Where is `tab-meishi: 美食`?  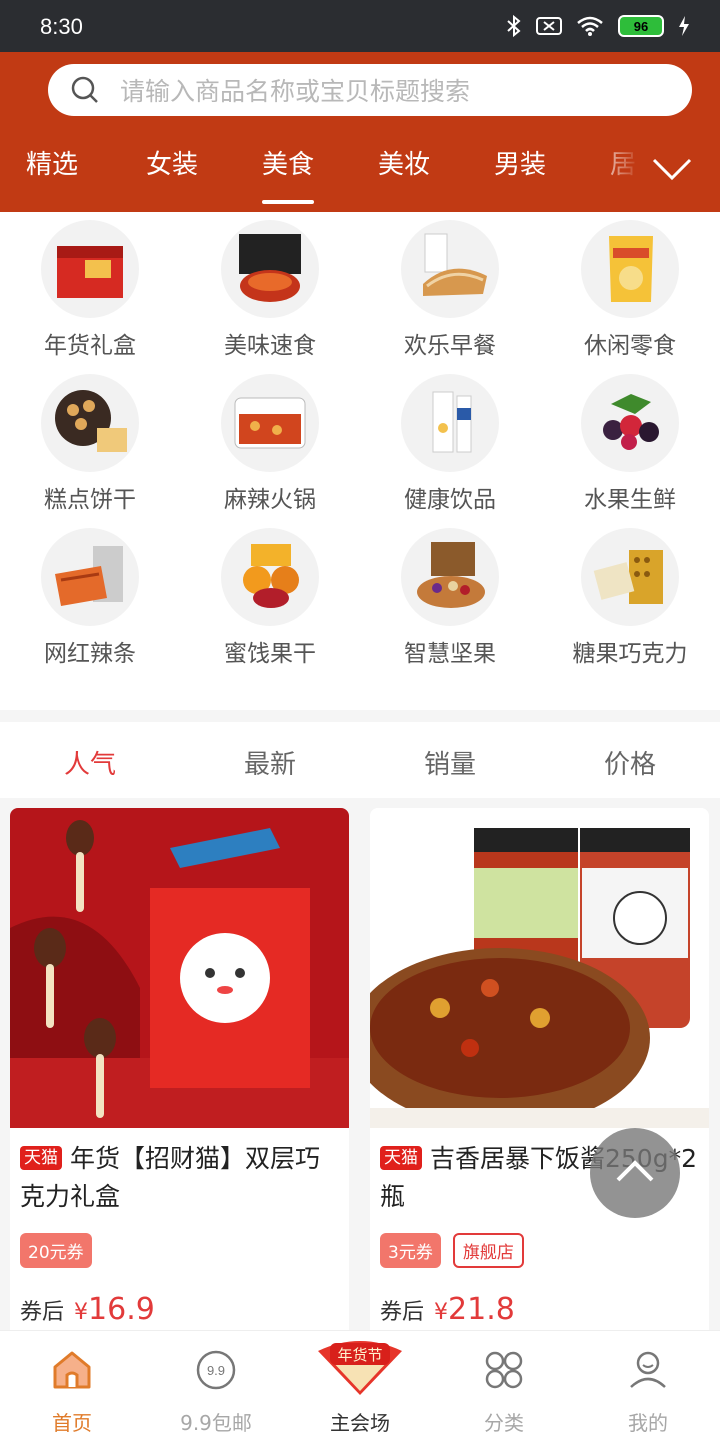
tab-meishi: 美食 is located at coordinates (288, 174).